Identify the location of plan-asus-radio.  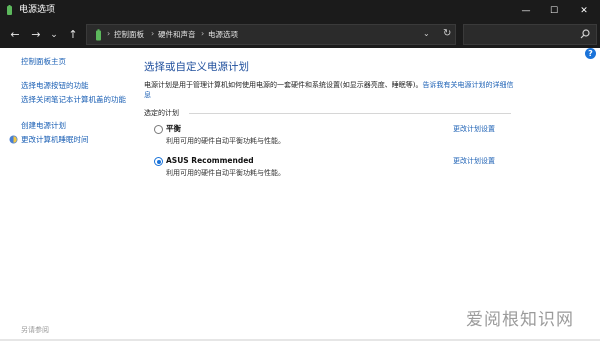
(158, 161).